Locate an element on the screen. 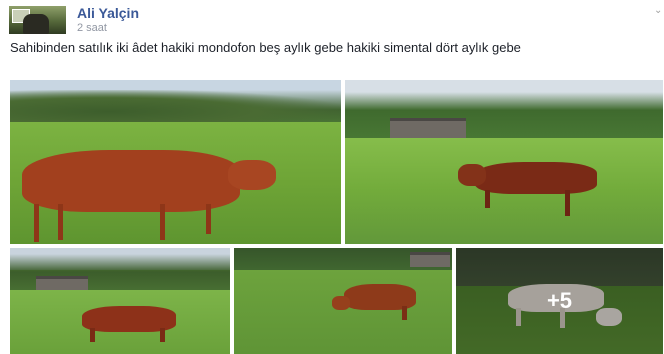 The image size is (664, 354). avatar is located at coordinates (37, 20).